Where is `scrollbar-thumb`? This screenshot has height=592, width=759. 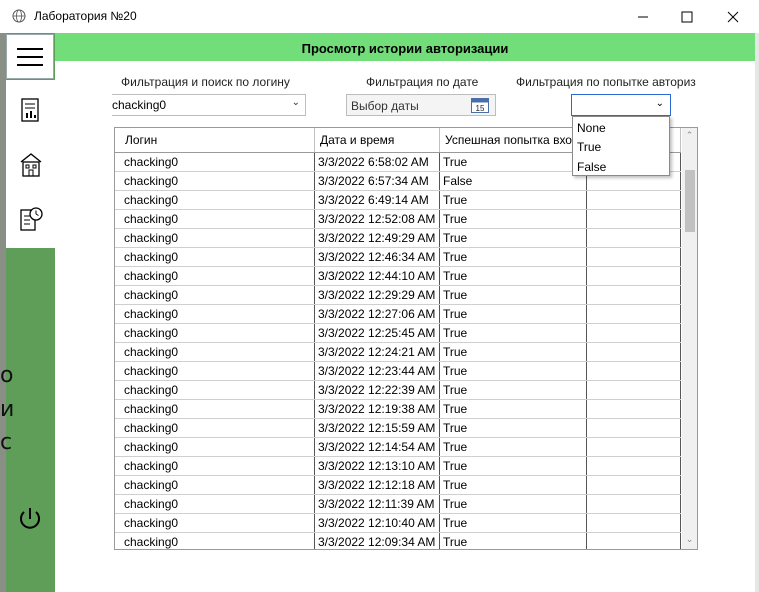
scrollbar-thumb is located at coordinates (690, 201).